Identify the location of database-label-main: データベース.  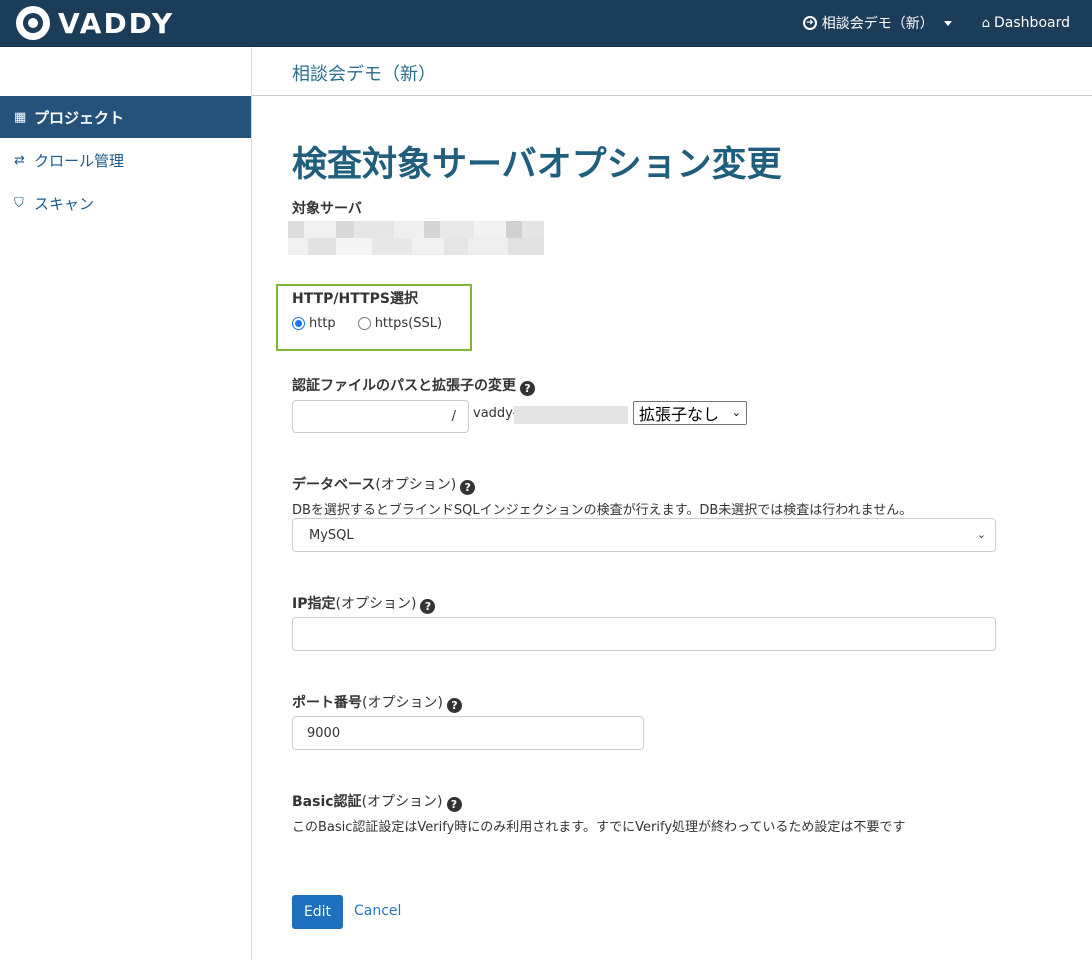
(334, 485).